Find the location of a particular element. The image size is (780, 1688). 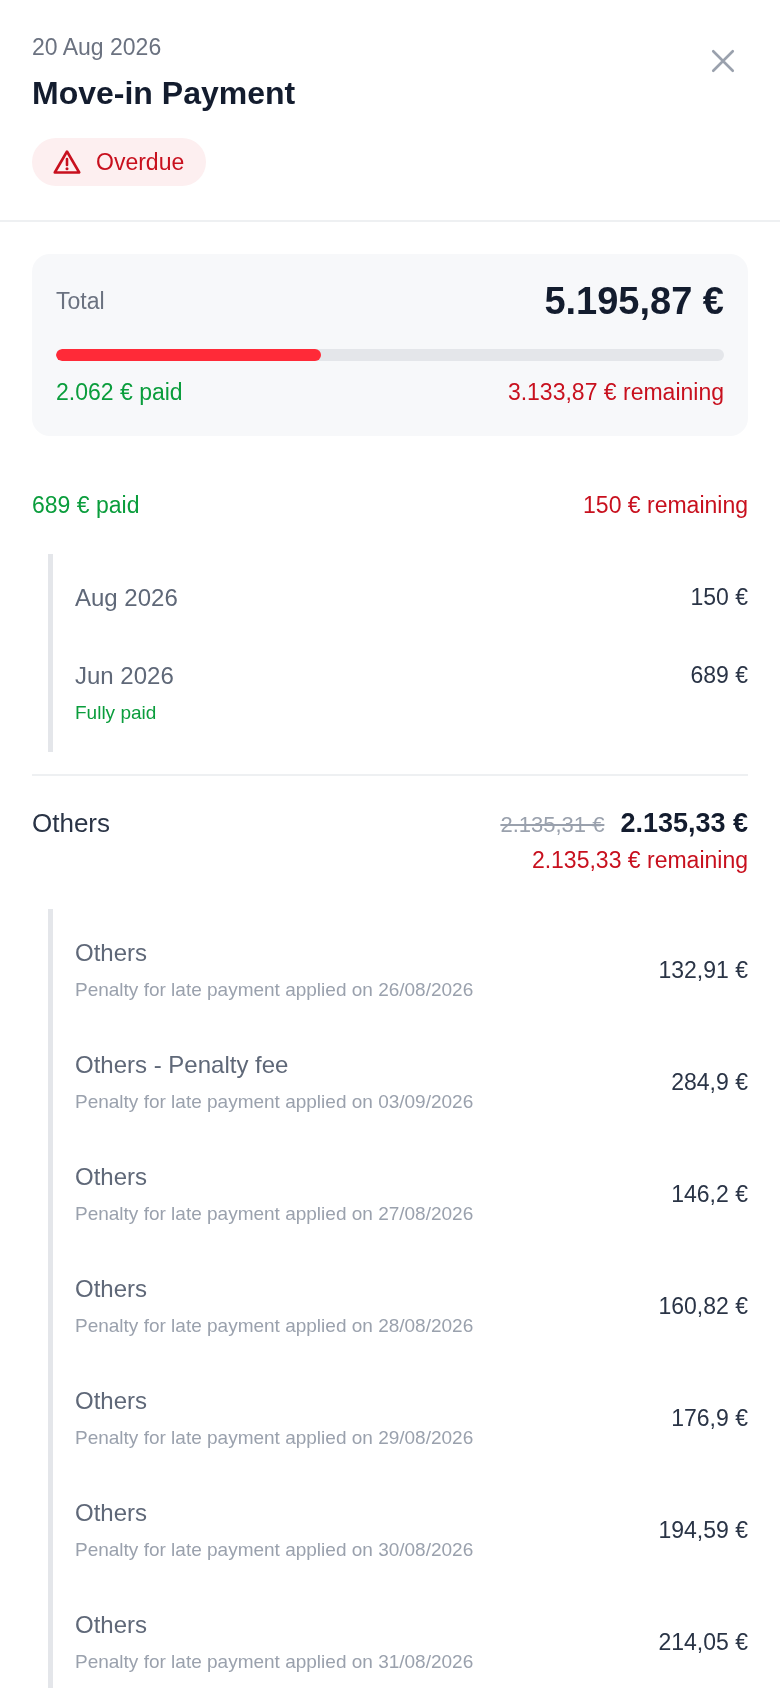

warning-icon is located at coordinates (67, 162).